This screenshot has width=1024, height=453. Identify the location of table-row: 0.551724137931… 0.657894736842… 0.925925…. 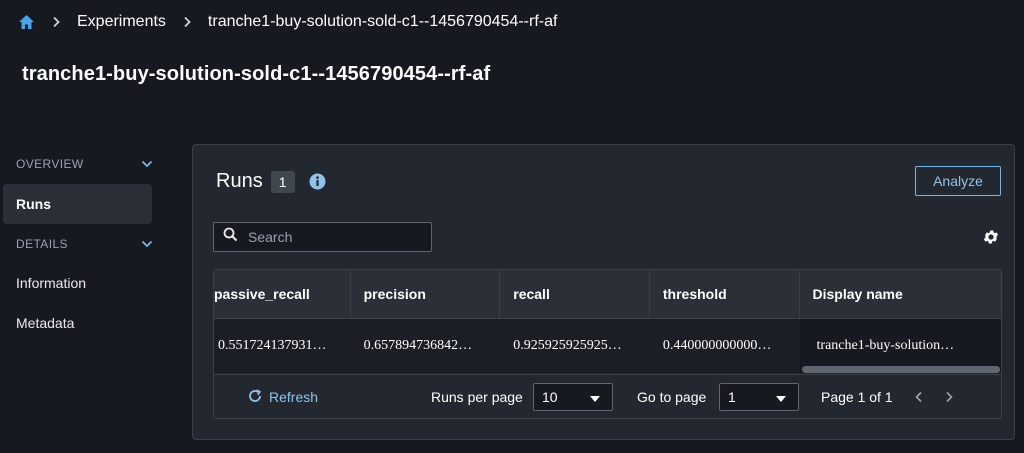
(607, 346).